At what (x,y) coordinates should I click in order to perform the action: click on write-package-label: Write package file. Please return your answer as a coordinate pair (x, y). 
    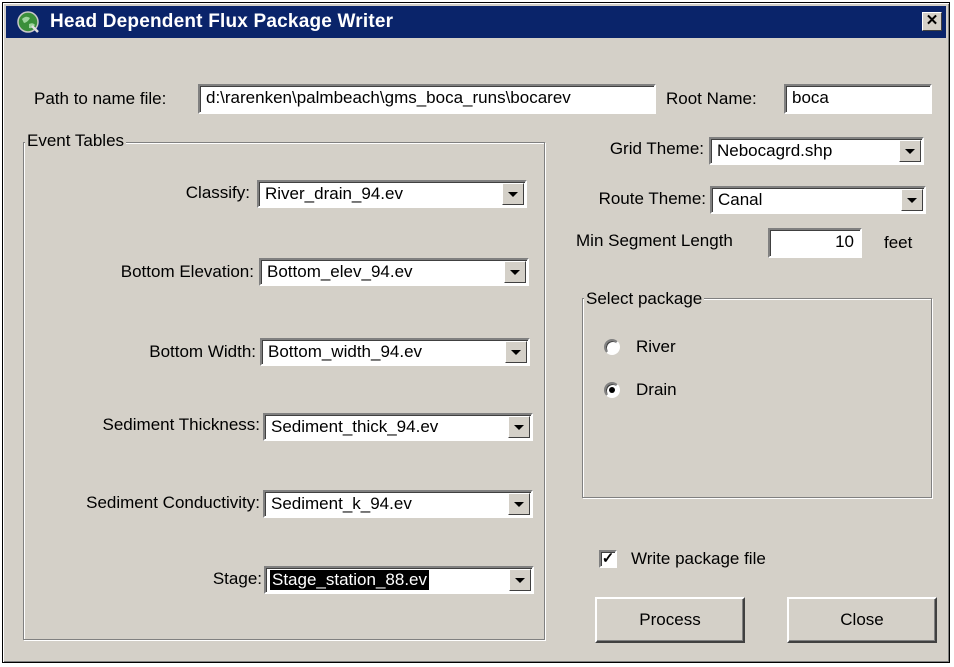
    Looking at the image, I should click on (698, 559).